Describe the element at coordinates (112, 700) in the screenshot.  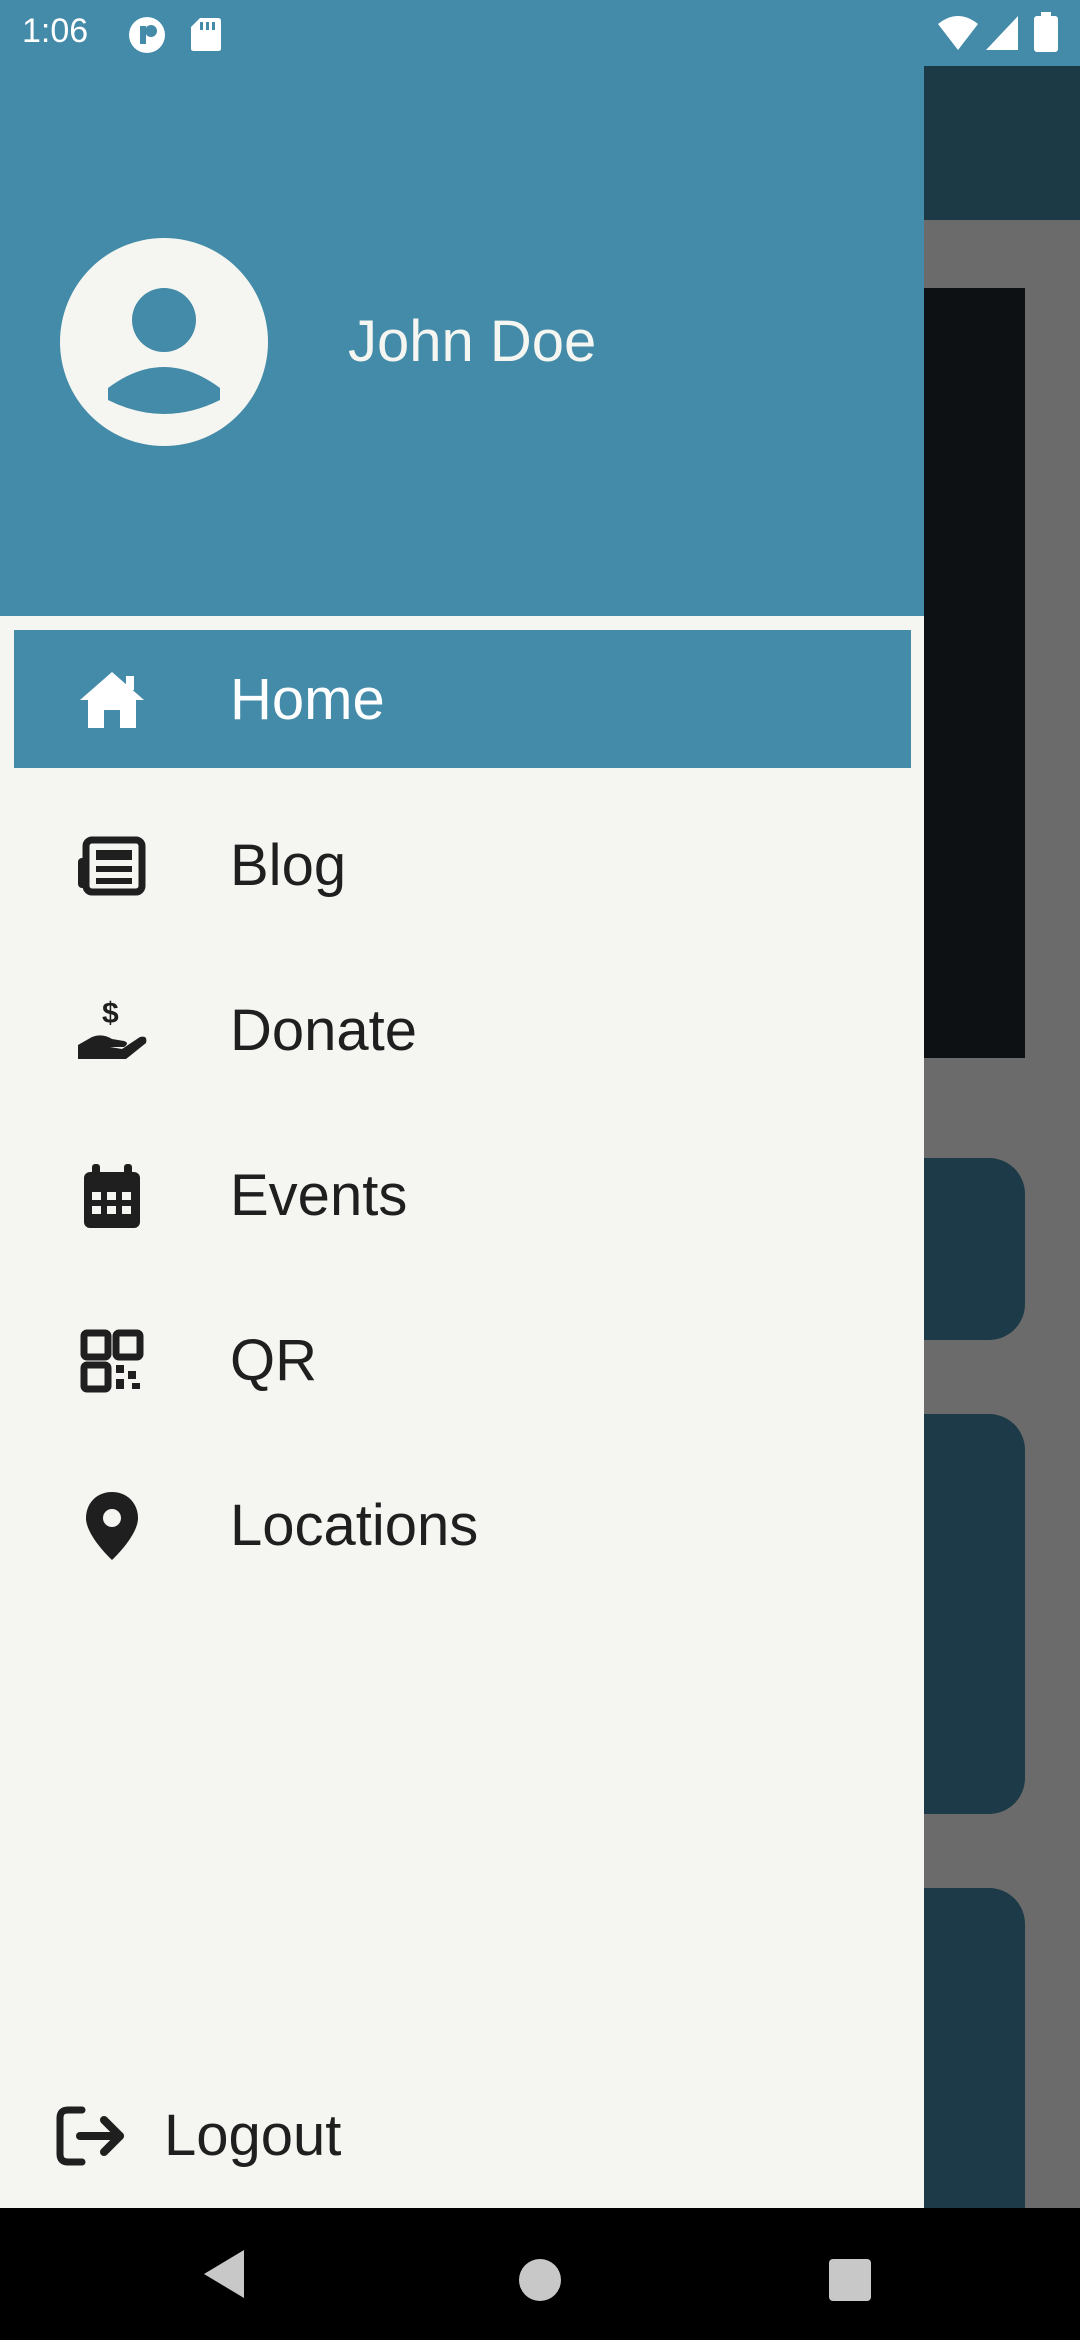
I see `home-icon` at that location.